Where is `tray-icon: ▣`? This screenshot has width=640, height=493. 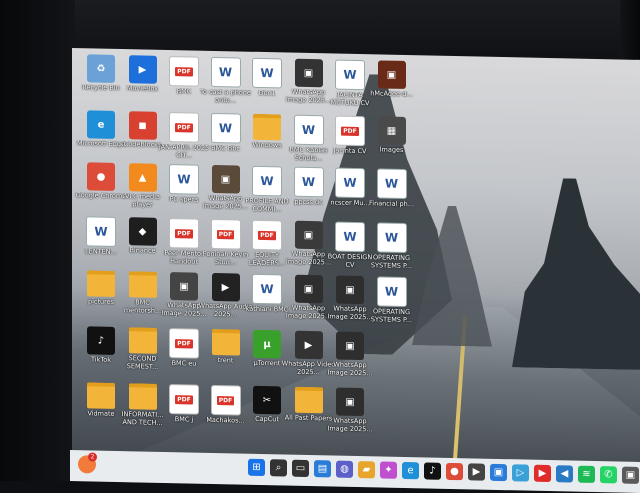 tray-icon: ▣ is located at coordinates (630, 475).